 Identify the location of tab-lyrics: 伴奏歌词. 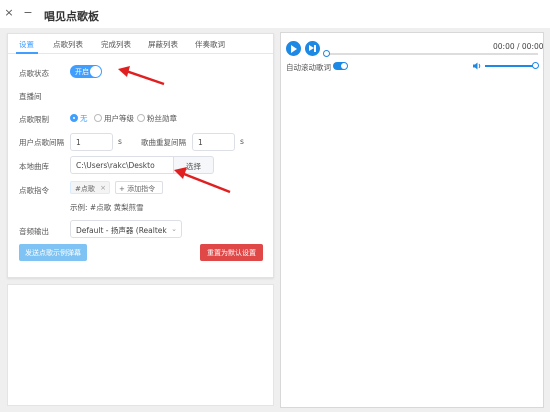
(210, 44).